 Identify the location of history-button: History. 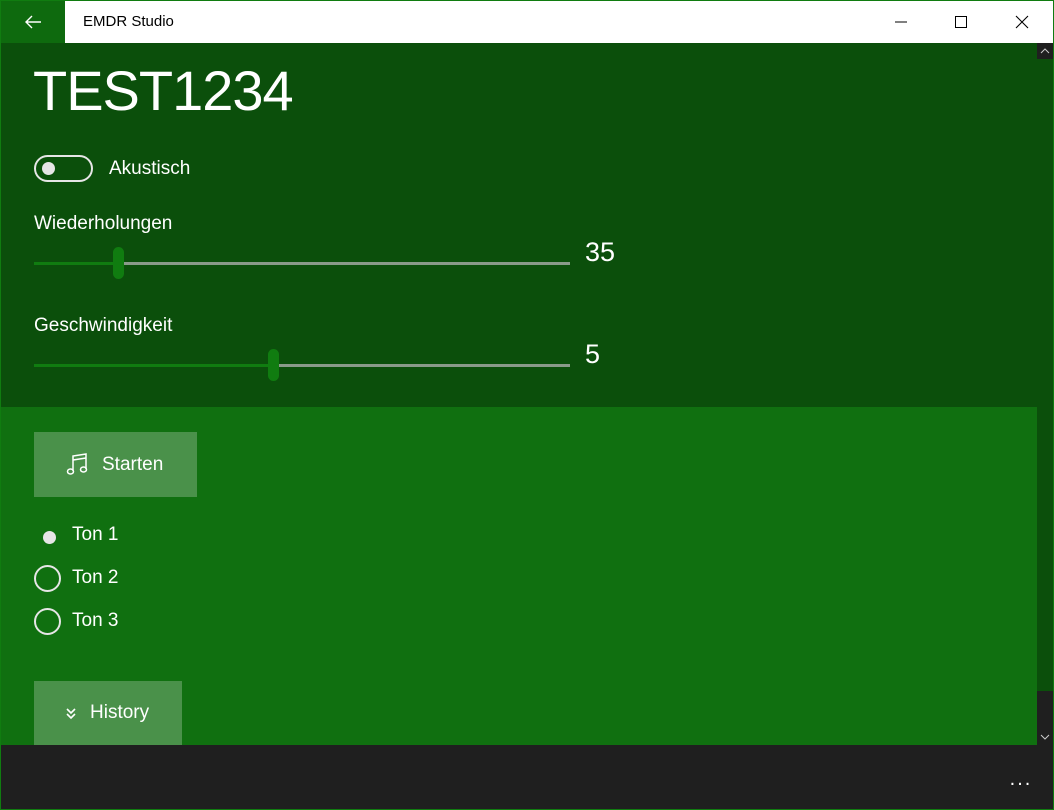
(108, 713).